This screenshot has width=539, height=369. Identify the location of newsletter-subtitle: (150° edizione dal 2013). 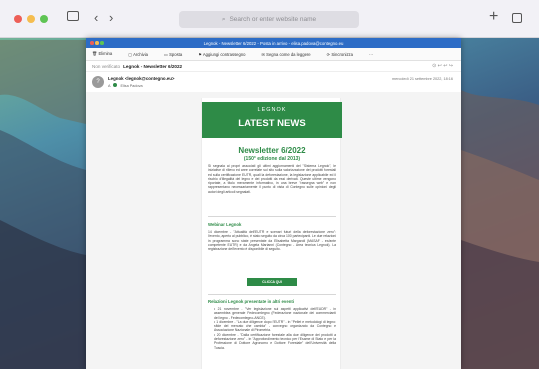
(272, 159).